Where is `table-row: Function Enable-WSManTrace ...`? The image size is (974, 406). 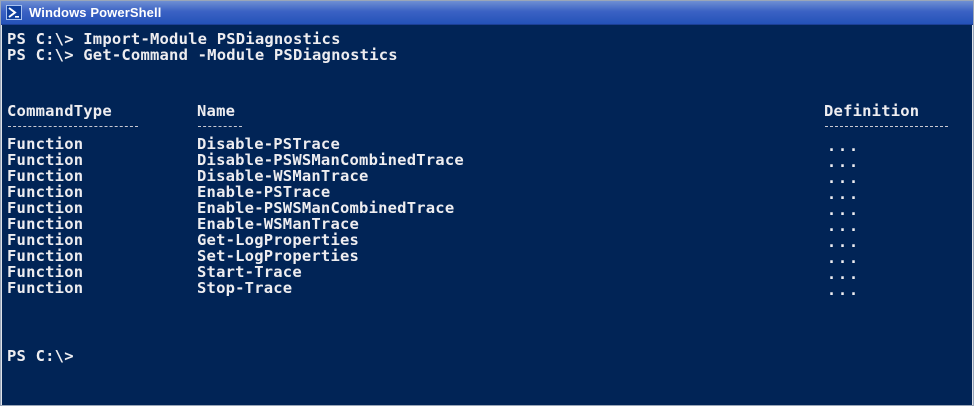
table-row: Function Enable-WSManTrace ... is located at coordinates (487, 224).